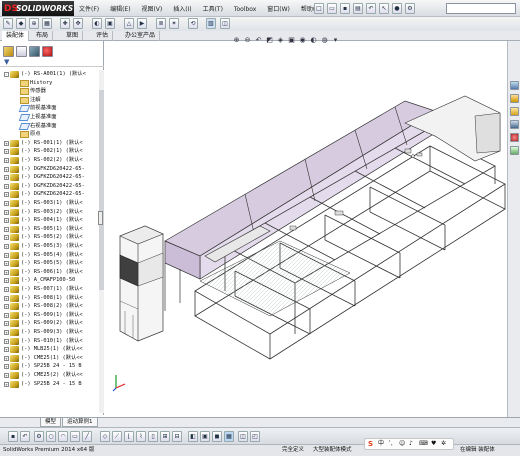  I want to click on insert-component-icon: ◆, so click(21, 23).